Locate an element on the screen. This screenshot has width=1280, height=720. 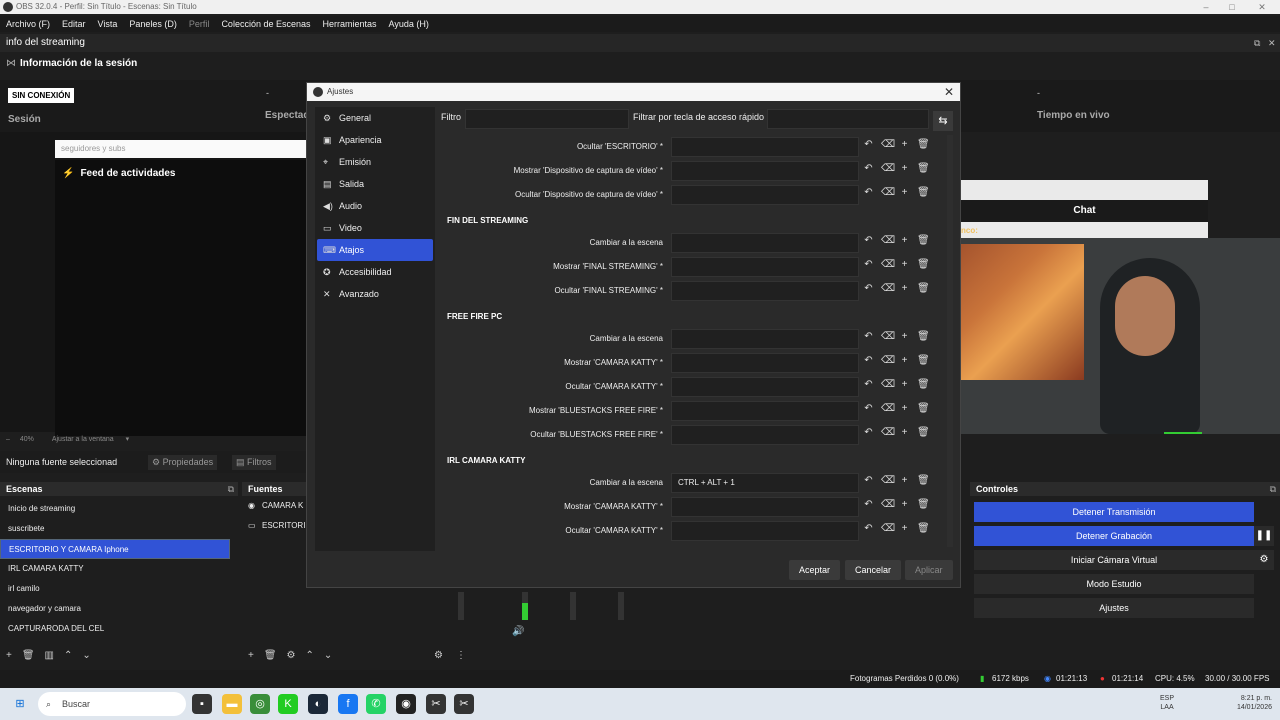
settings-nav-accesibilidad: ✪ Accesibilidad is located at coordinates (375, 272).